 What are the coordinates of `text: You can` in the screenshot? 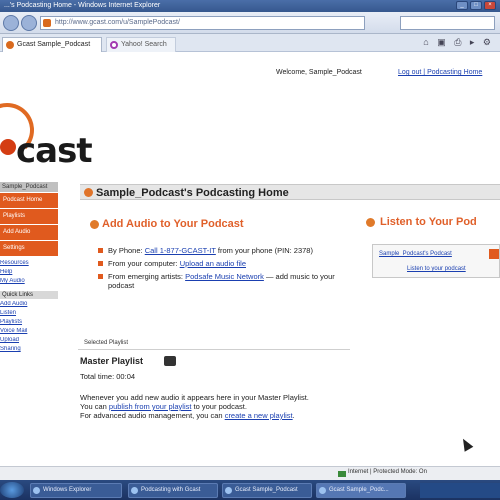 It's located at (94, 406).